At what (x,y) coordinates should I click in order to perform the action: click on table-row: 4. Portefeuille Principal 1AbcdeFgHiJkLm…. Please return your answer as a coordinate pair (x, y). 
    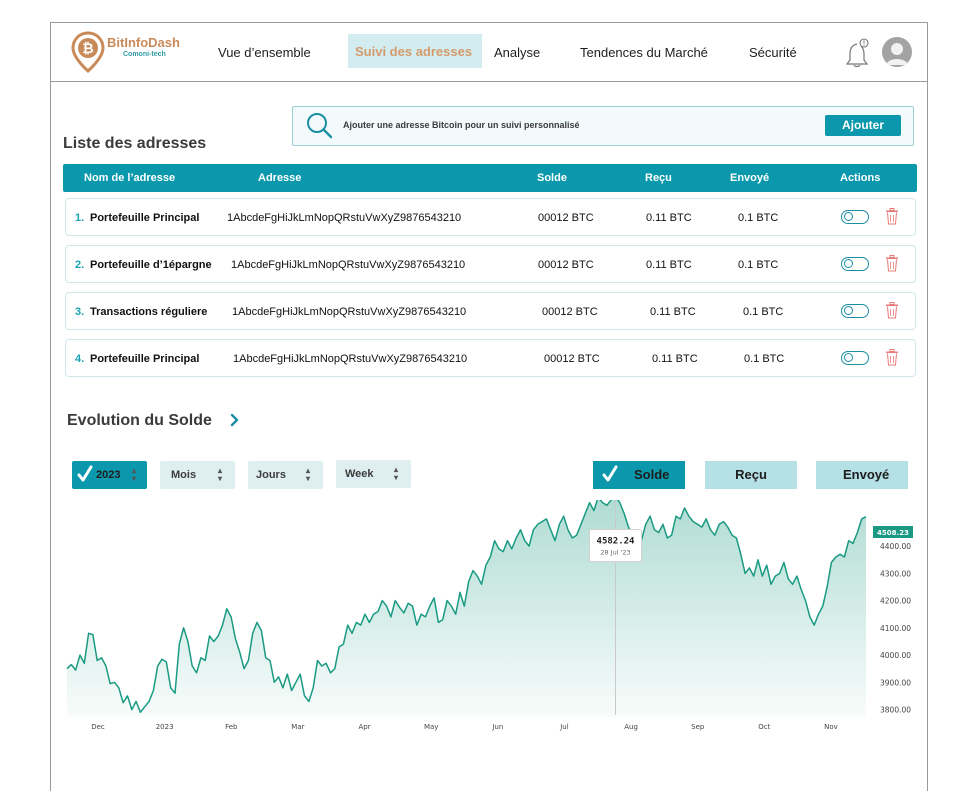
    Looking at the image, I should click on (490, 358).